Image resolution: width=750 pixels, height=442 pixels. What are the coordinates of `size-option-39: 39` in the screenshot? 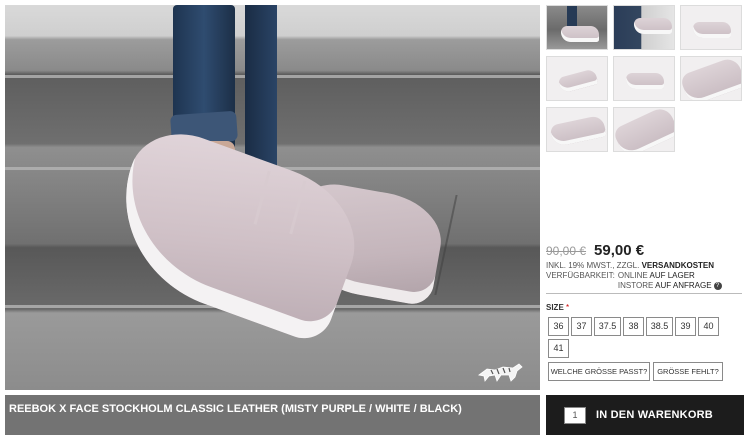 It's located at (685, 326).